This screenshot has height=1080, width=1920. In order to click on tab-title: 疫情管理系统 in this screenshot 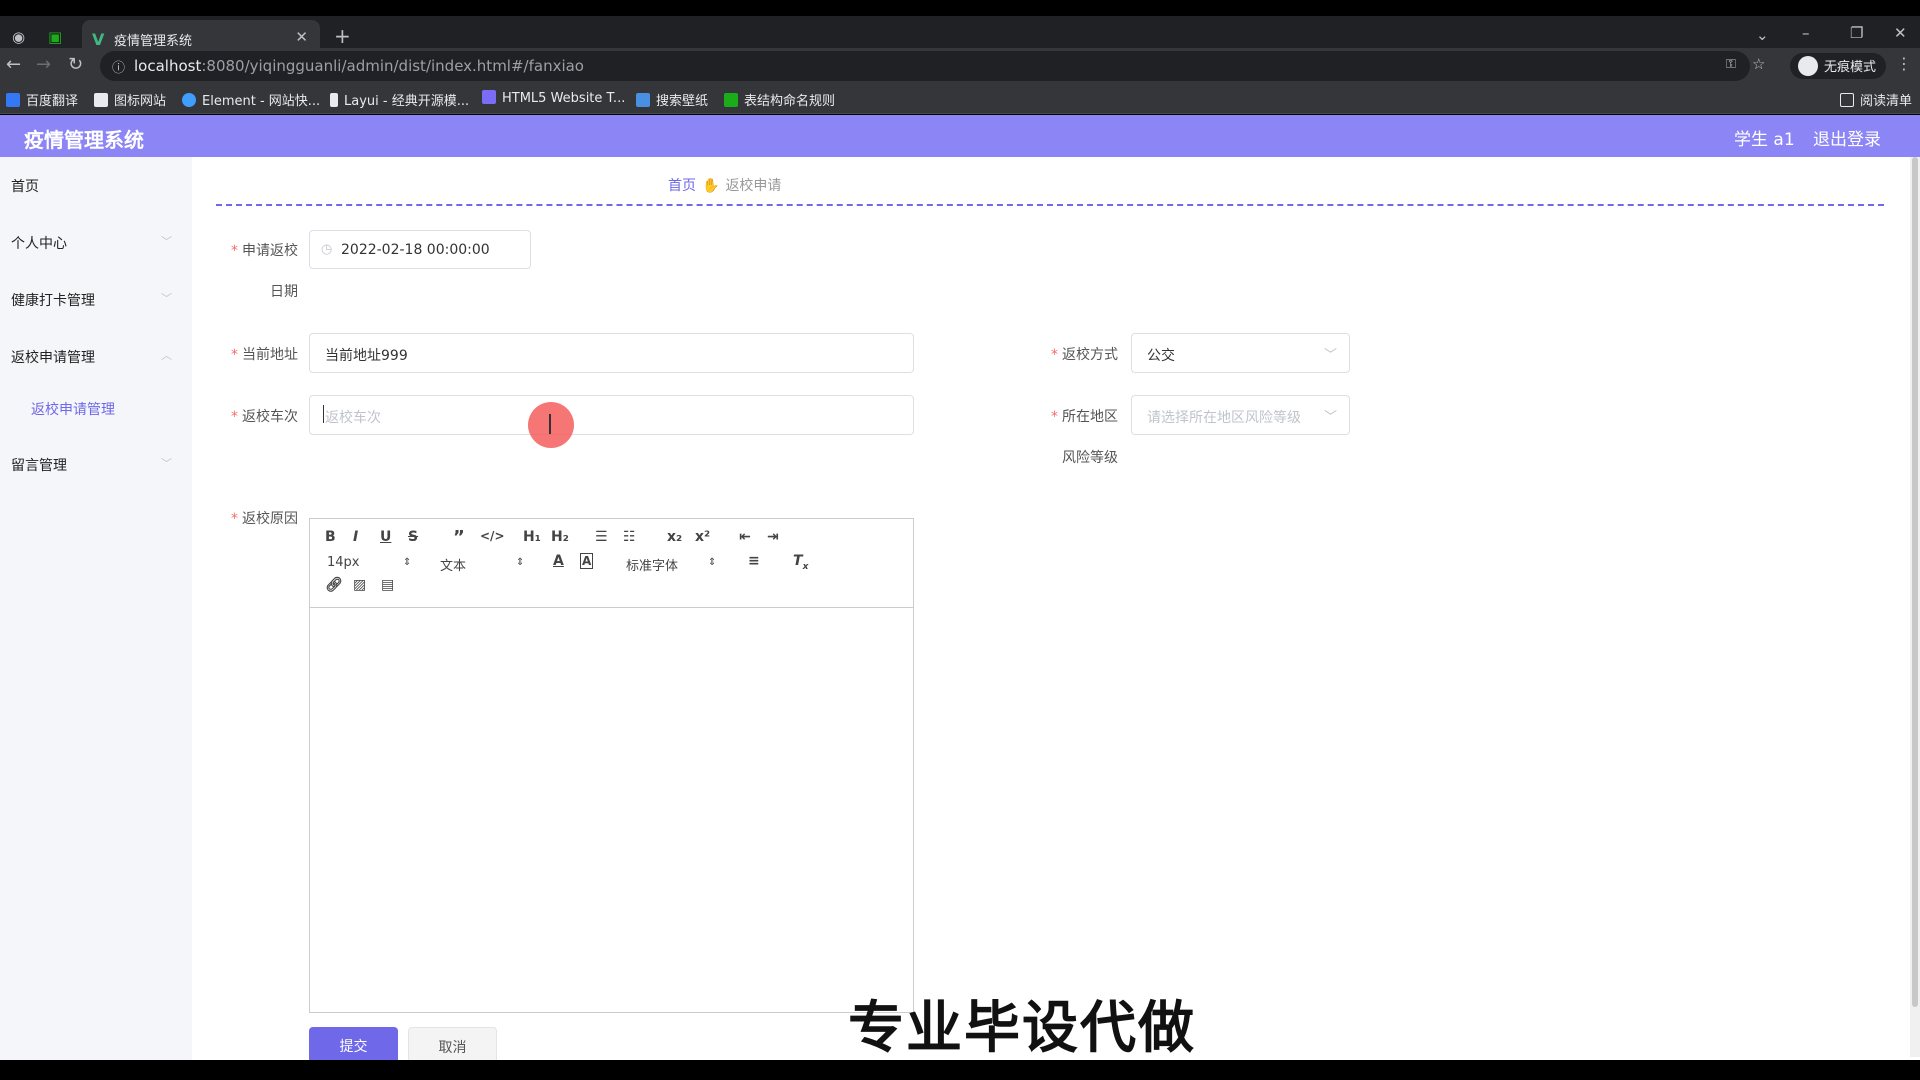, I will do `click(153, 41)`.